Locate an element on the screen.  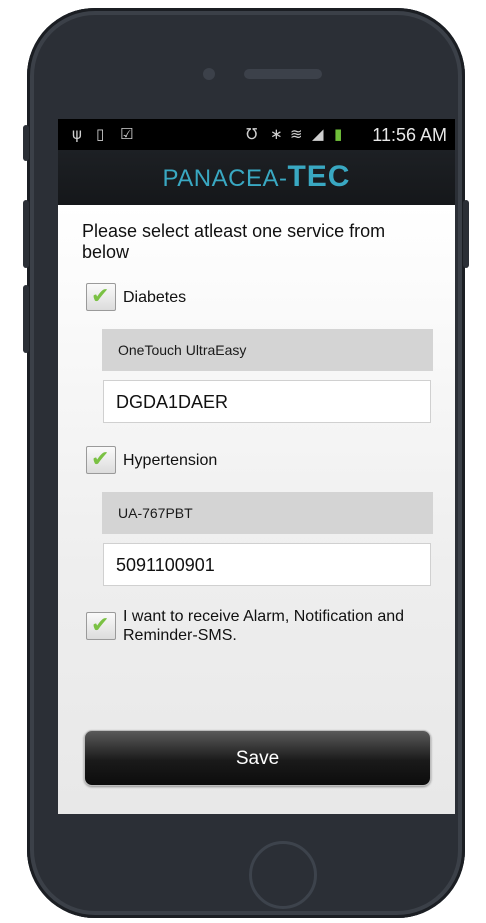
diabetes-label: Diabetes is located at coordinates (155, 297).